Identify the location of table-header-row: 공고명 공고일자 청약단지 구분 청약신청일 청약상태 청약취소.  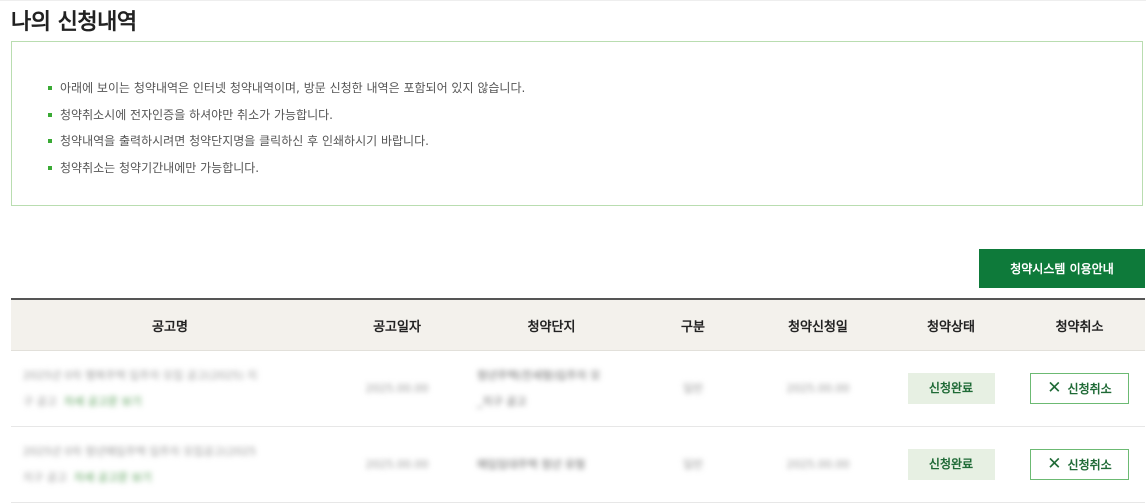
(578, 325).